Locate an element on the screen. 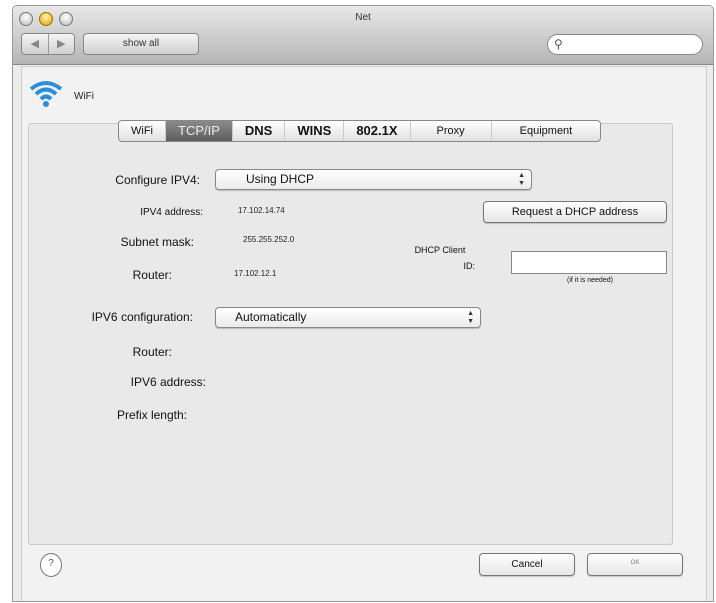  subnet-mask-value: 255.255.252.0 is located at coordinates (269, 239).